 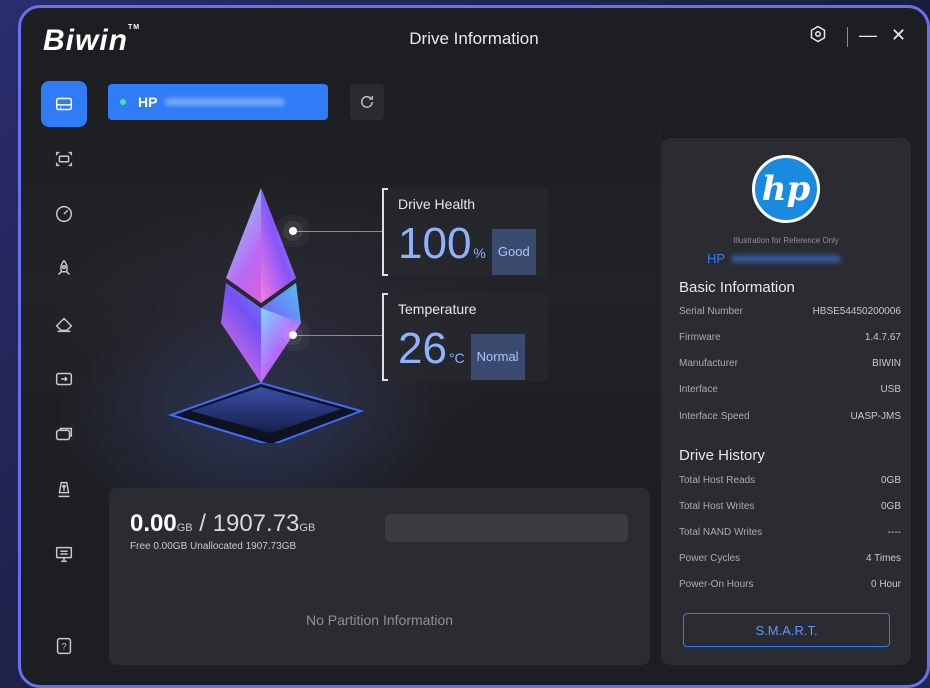 What do you see at coordinates (894, 532) in the screenshot?
I see `history-value: ----` at bounding box center [894, 532].